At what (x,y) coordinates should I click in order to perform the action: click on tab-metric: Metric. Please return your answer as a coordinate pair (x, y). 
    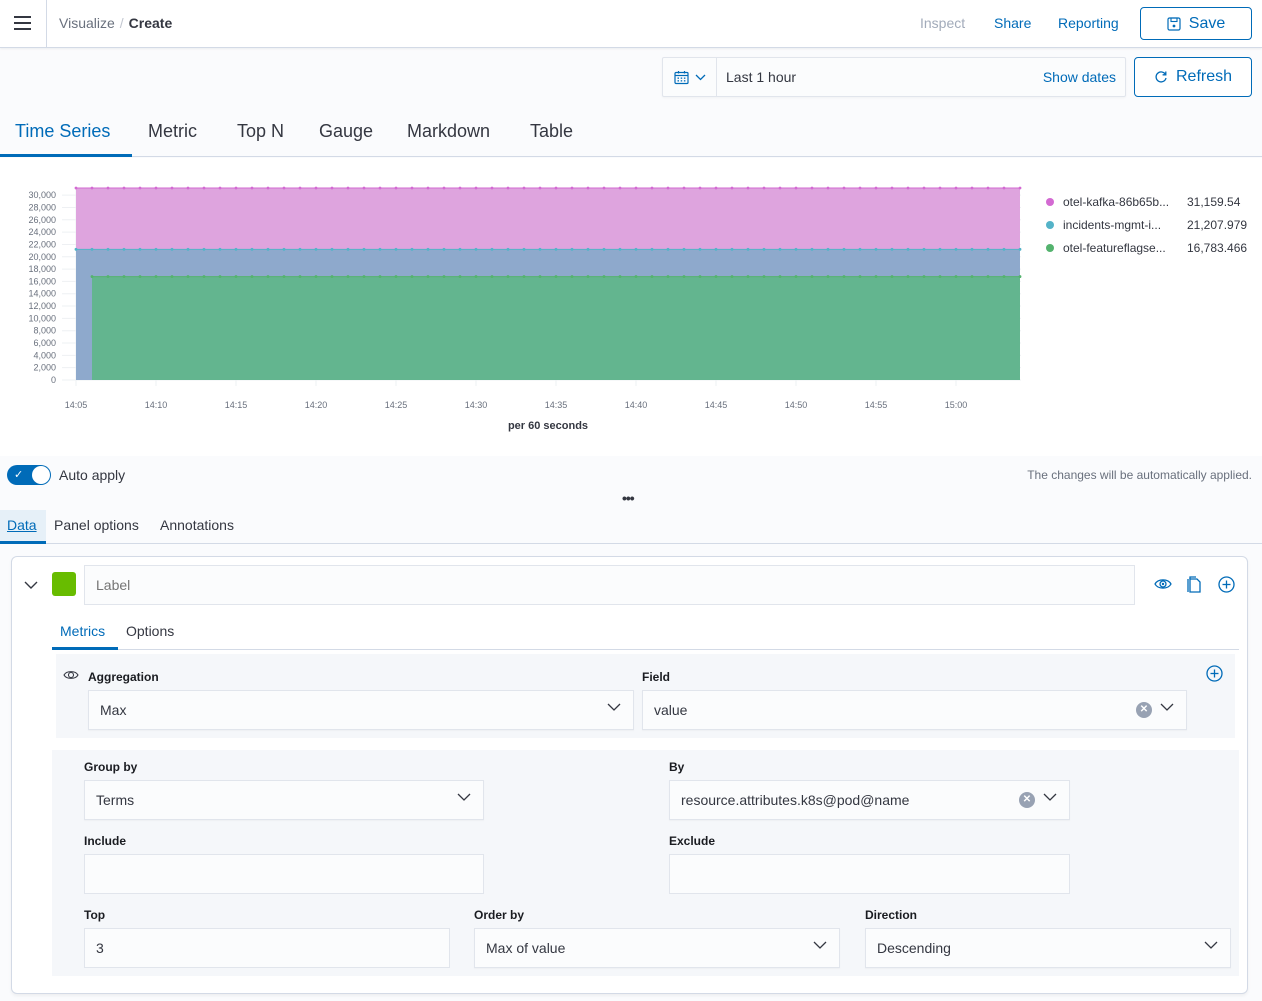
    Looking at the image, I should click on (172, 131).